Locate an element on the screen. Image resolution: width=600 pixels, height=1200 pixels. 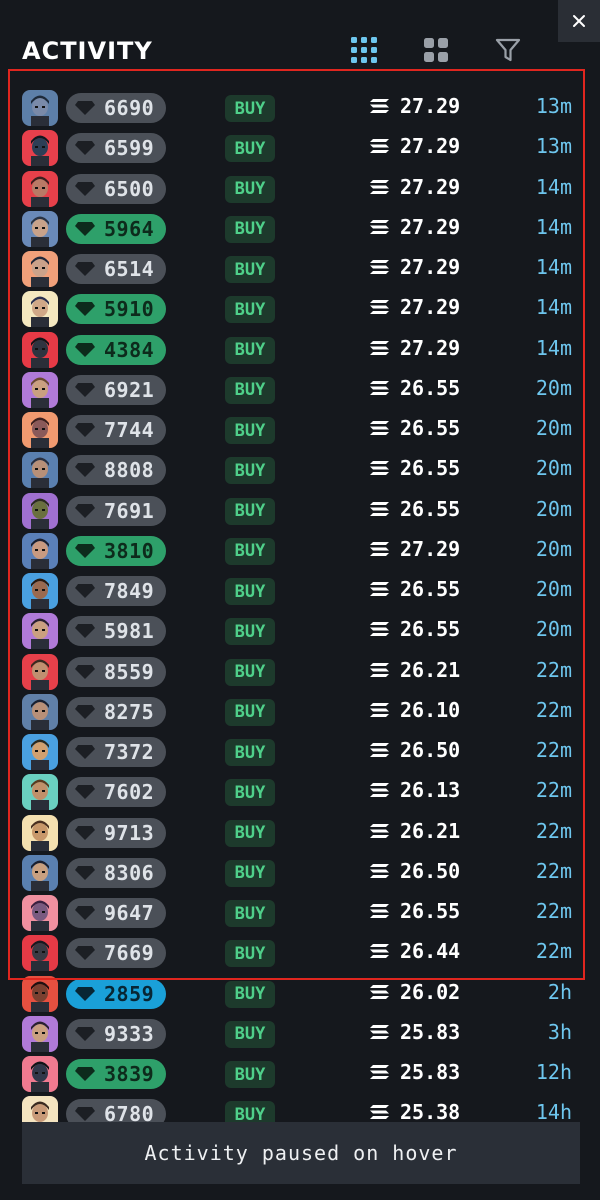
activity-row: 8808 BUY 26.55 20m is located at coordinates (300, 469).